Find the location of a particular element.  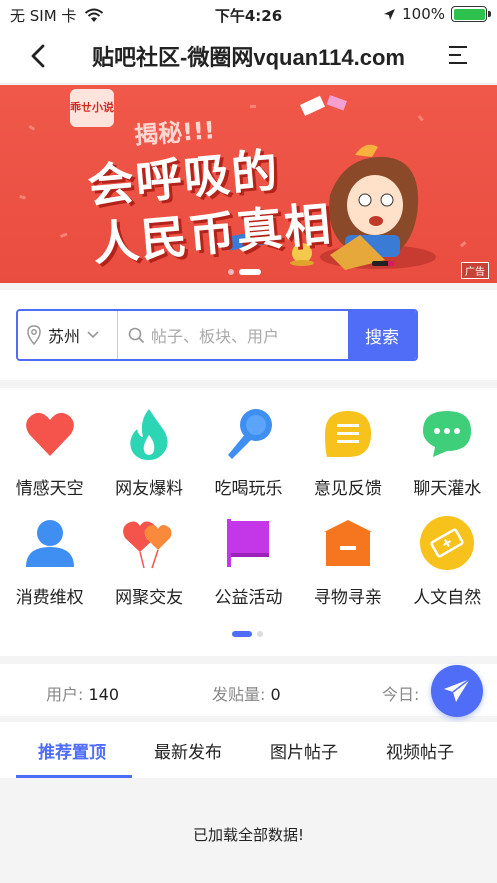

search-section: 苏州 帖子、板块、用户 搜索 is located at coordinates (248, 335).